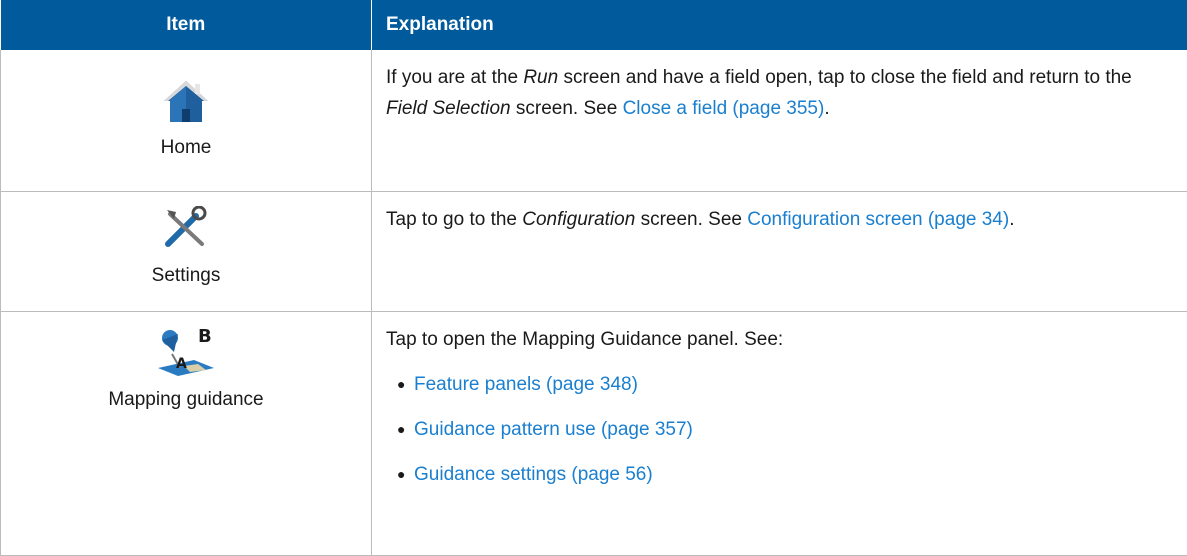  Describe the element at coordinates (454, 219) in the screenshot. I see `expl-text: Tap to go to the` at that location.